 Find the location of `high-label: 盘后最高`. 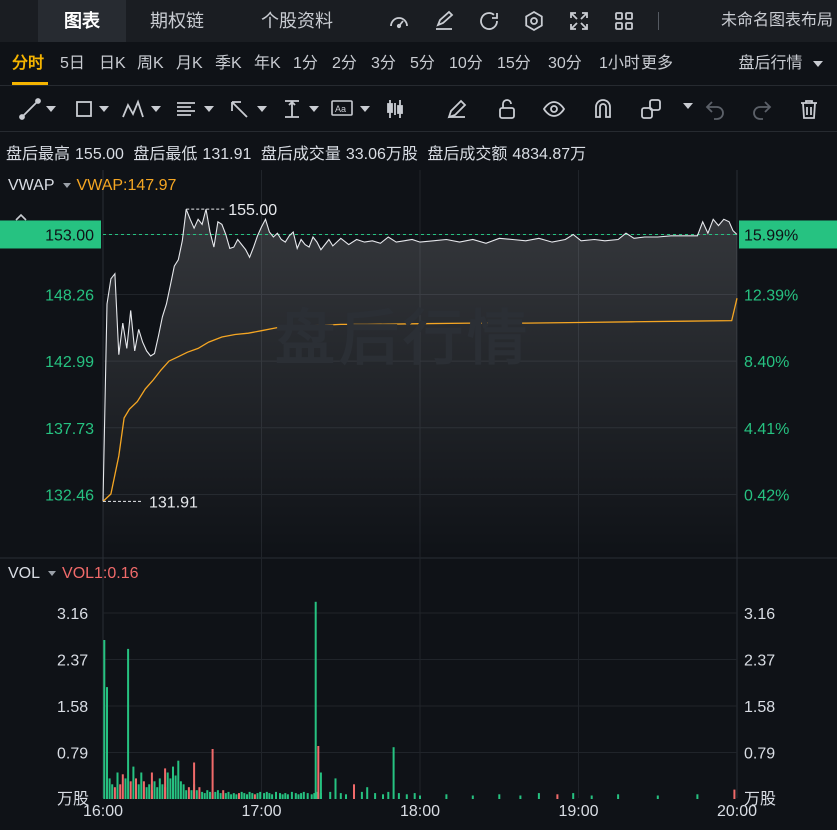

high-label: 盘后最高 is located at coordinates (38, 154).